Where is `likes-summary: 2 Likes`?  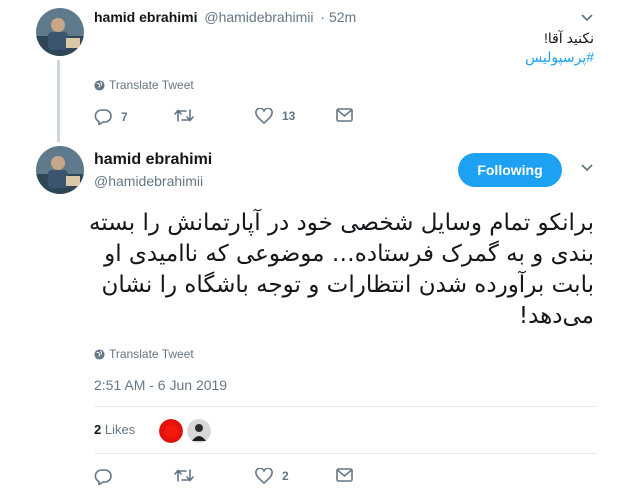
likes-summary: 2 Likes is located at coordinates (114, 429).